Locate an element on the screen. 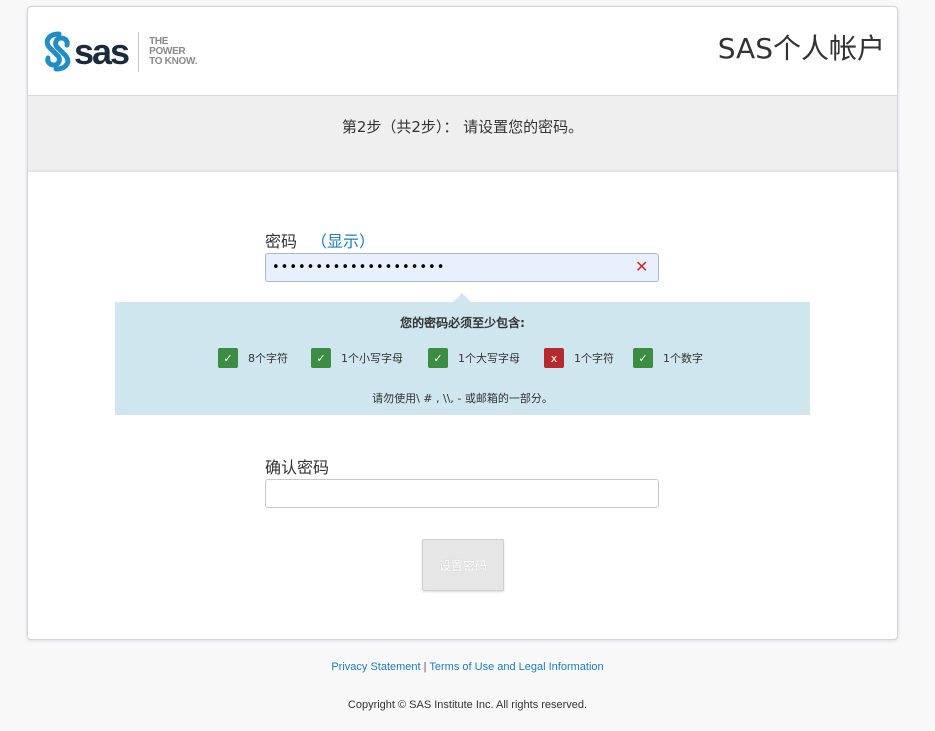  requirement-item: ✓ 1个大写字母 is located at coordinates (474, 358).